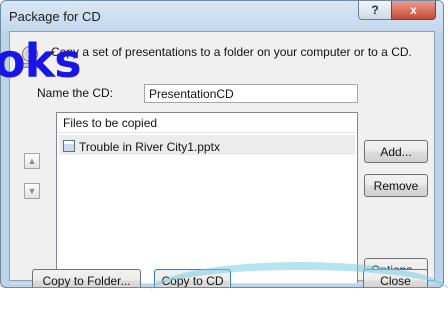 The image size is (448, 312). I want to click on window-title: Package for CD, so click(55, 16).